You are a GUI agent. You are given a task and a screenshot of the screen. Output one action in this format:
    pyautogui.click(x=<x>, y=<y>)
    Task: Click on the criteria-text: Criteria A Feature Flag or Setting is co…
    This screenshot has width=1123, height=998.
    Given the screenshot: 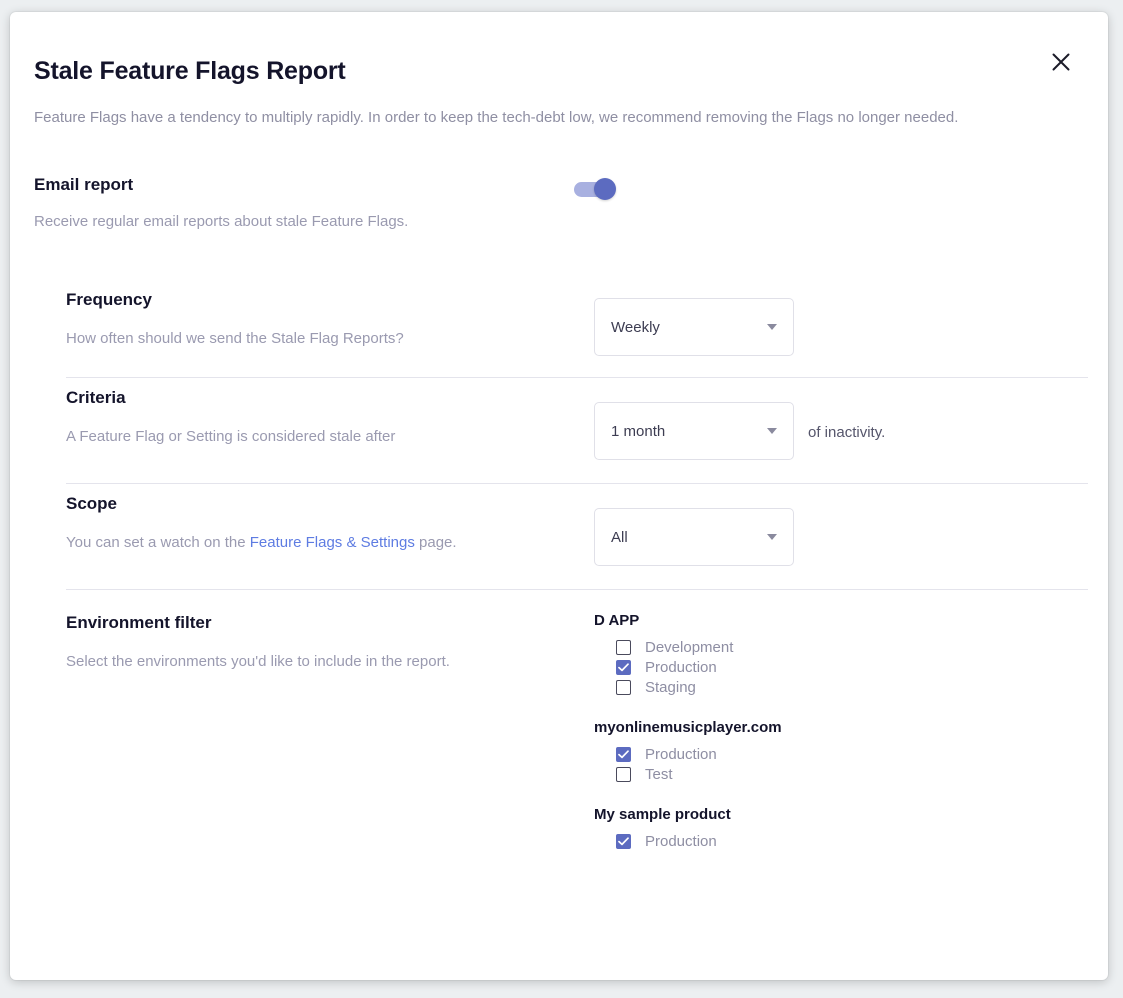 What is the action you would take?
    pyautogui.click(x=331, y=411)
    